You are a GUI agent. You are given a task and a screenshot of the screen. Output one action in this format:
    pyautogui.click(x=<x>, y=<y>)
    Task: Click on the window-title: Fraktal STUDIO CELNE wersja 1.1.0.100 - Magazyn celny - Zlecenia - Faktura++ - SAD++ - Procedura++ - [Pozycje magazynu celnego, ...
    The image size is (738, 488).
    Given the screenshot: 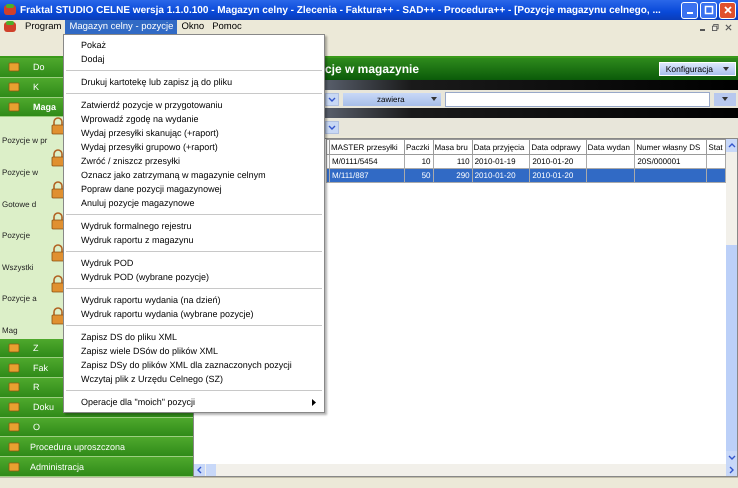 What is the action you would take?
    pyautogui.click(x=341, y=10)
    